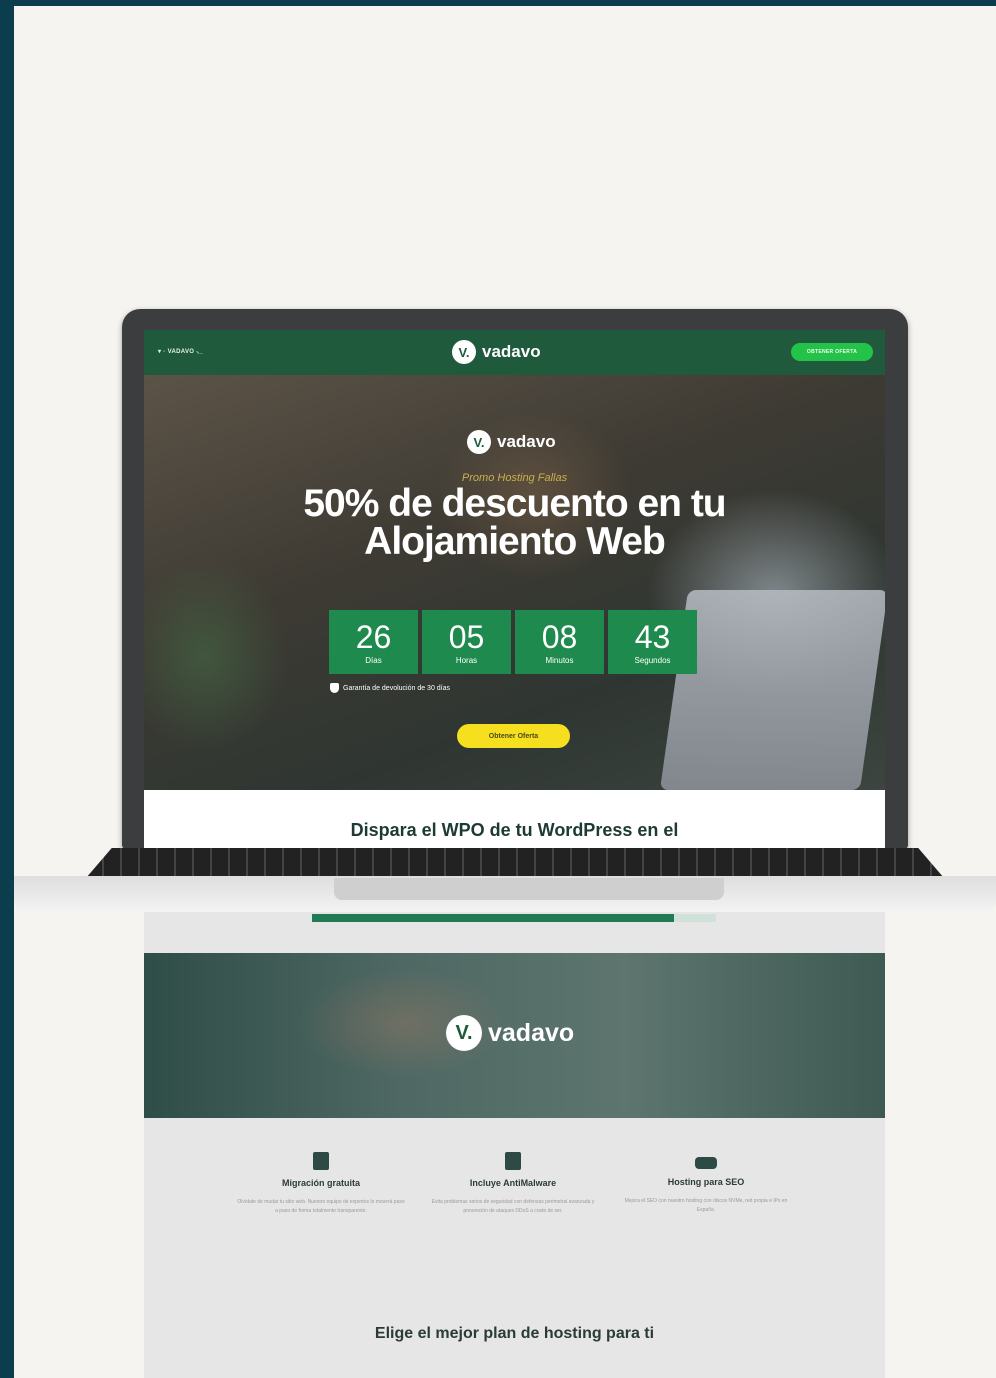  I want to click on feature-title: Incluye AntiMalware, so click(513, 1183).